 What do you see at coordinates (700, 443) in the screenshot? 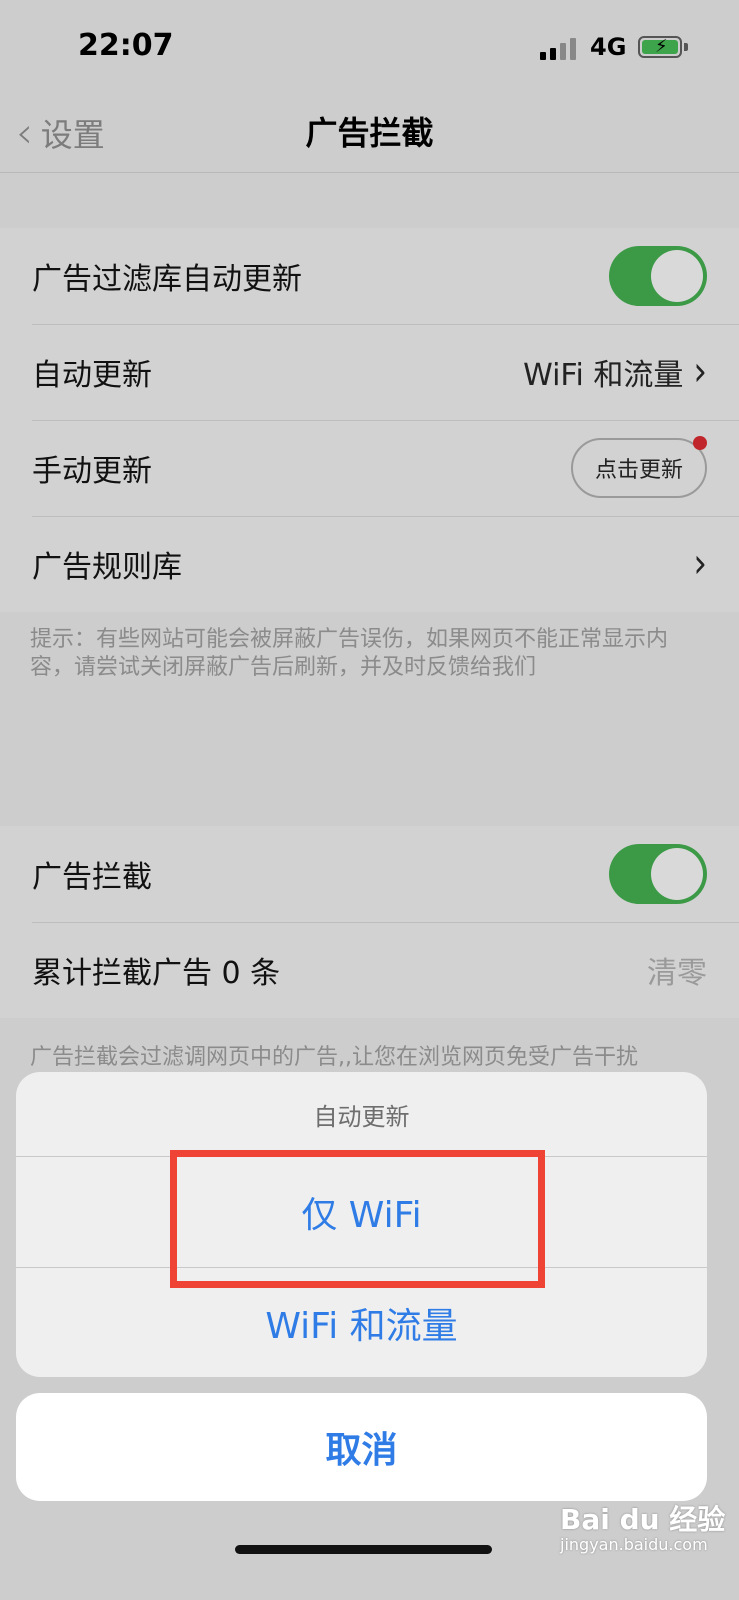
I see `notification-dot` at bounding box center [700, 443].